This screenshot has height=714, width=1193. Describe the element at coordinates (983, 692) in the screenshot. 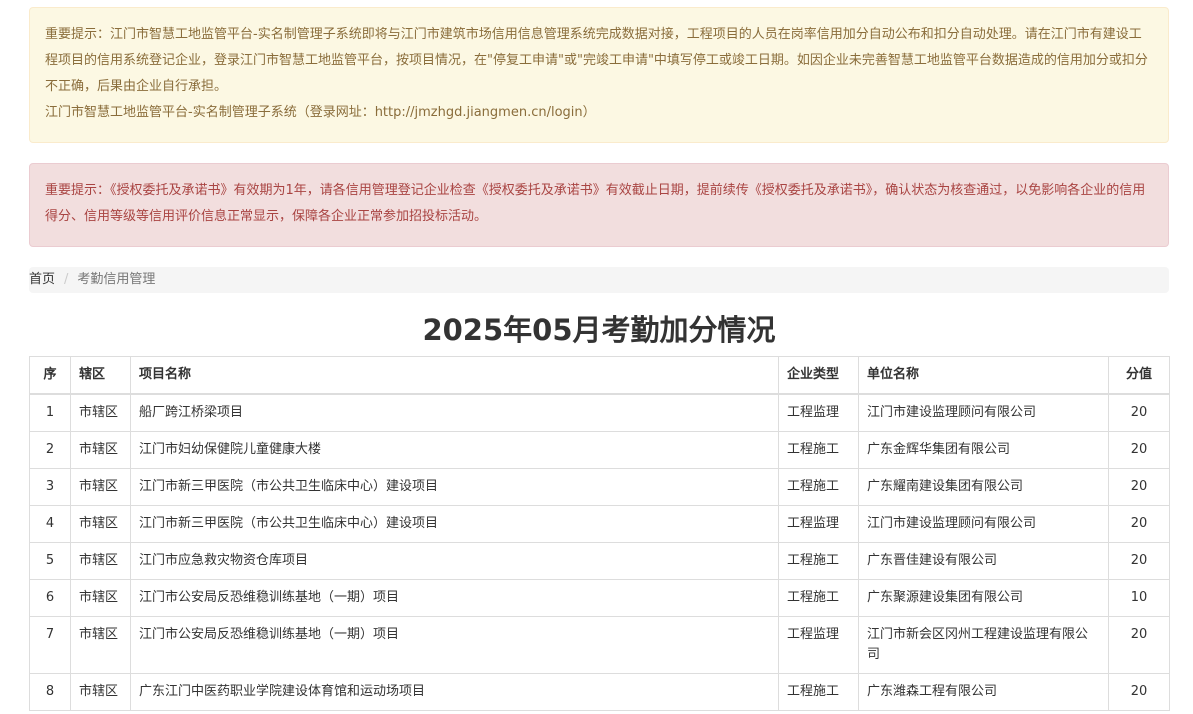

I see `cell-company-name: 广东潍森工程有限公司` at that location.